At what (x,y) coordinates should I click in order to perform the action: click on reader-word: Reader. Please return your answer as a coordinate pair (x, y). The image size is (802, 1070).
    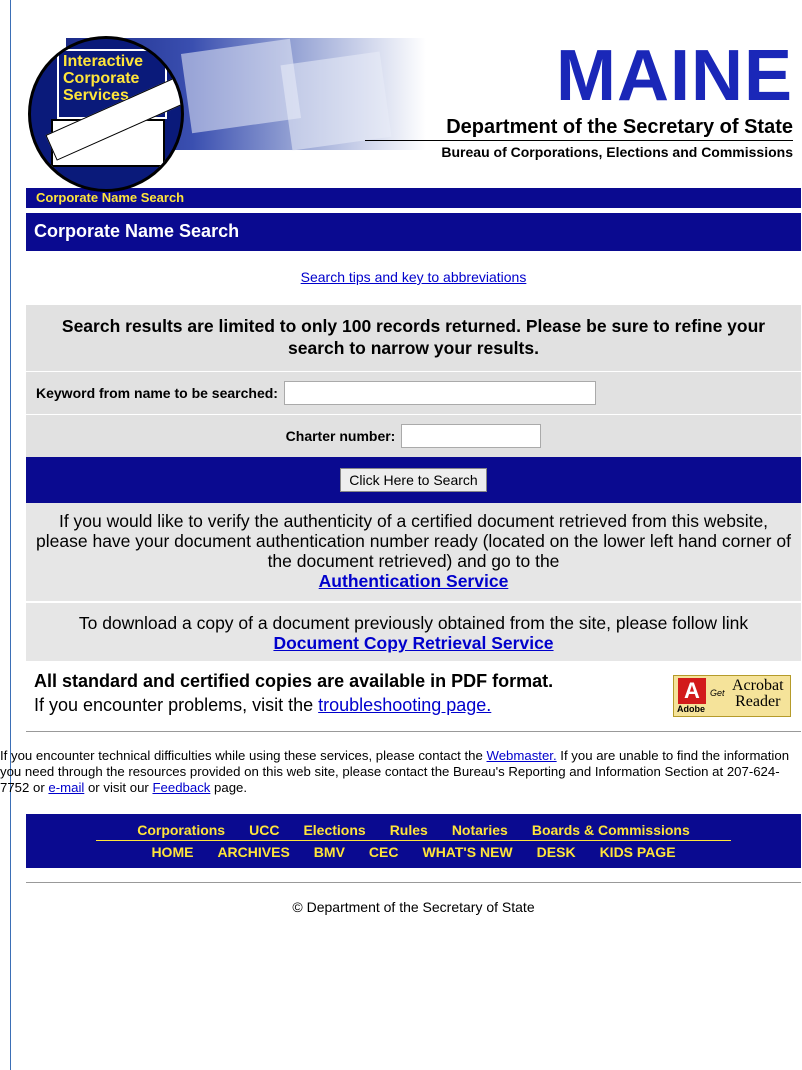
    Looking at the image, I should click on (758, 701).